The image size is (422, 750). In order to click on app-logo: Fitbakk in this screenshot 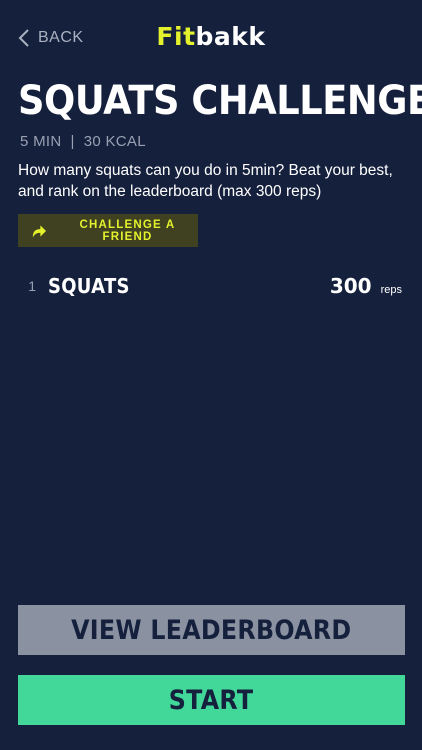, I will do `click(211, 36)`.